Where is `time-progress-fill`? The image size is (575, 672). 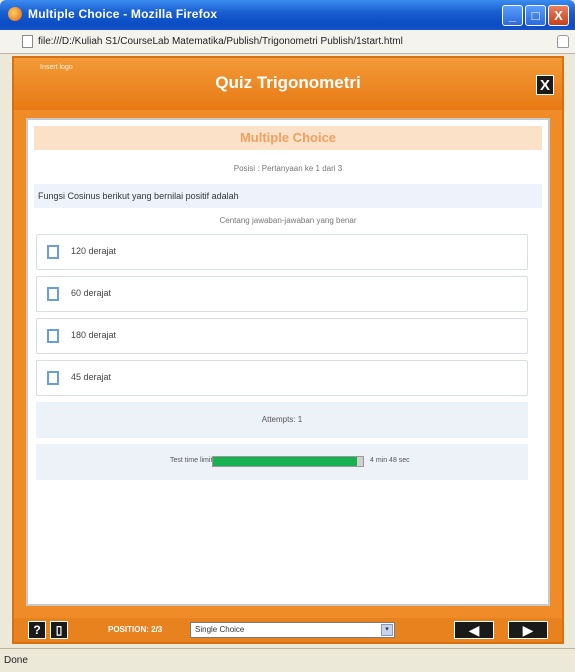 time-progress-fill is located at coordinates (285, 461).